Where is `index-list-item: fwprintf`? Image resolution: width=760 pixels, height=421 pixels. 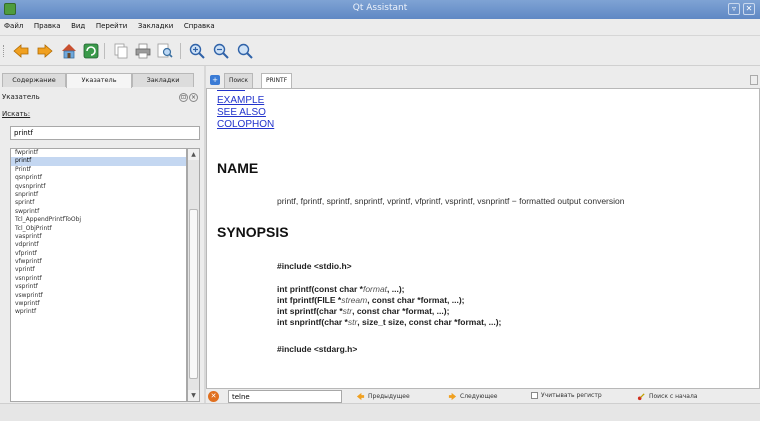
index-list-item: fwprintf is located at coordinates (98, 153).